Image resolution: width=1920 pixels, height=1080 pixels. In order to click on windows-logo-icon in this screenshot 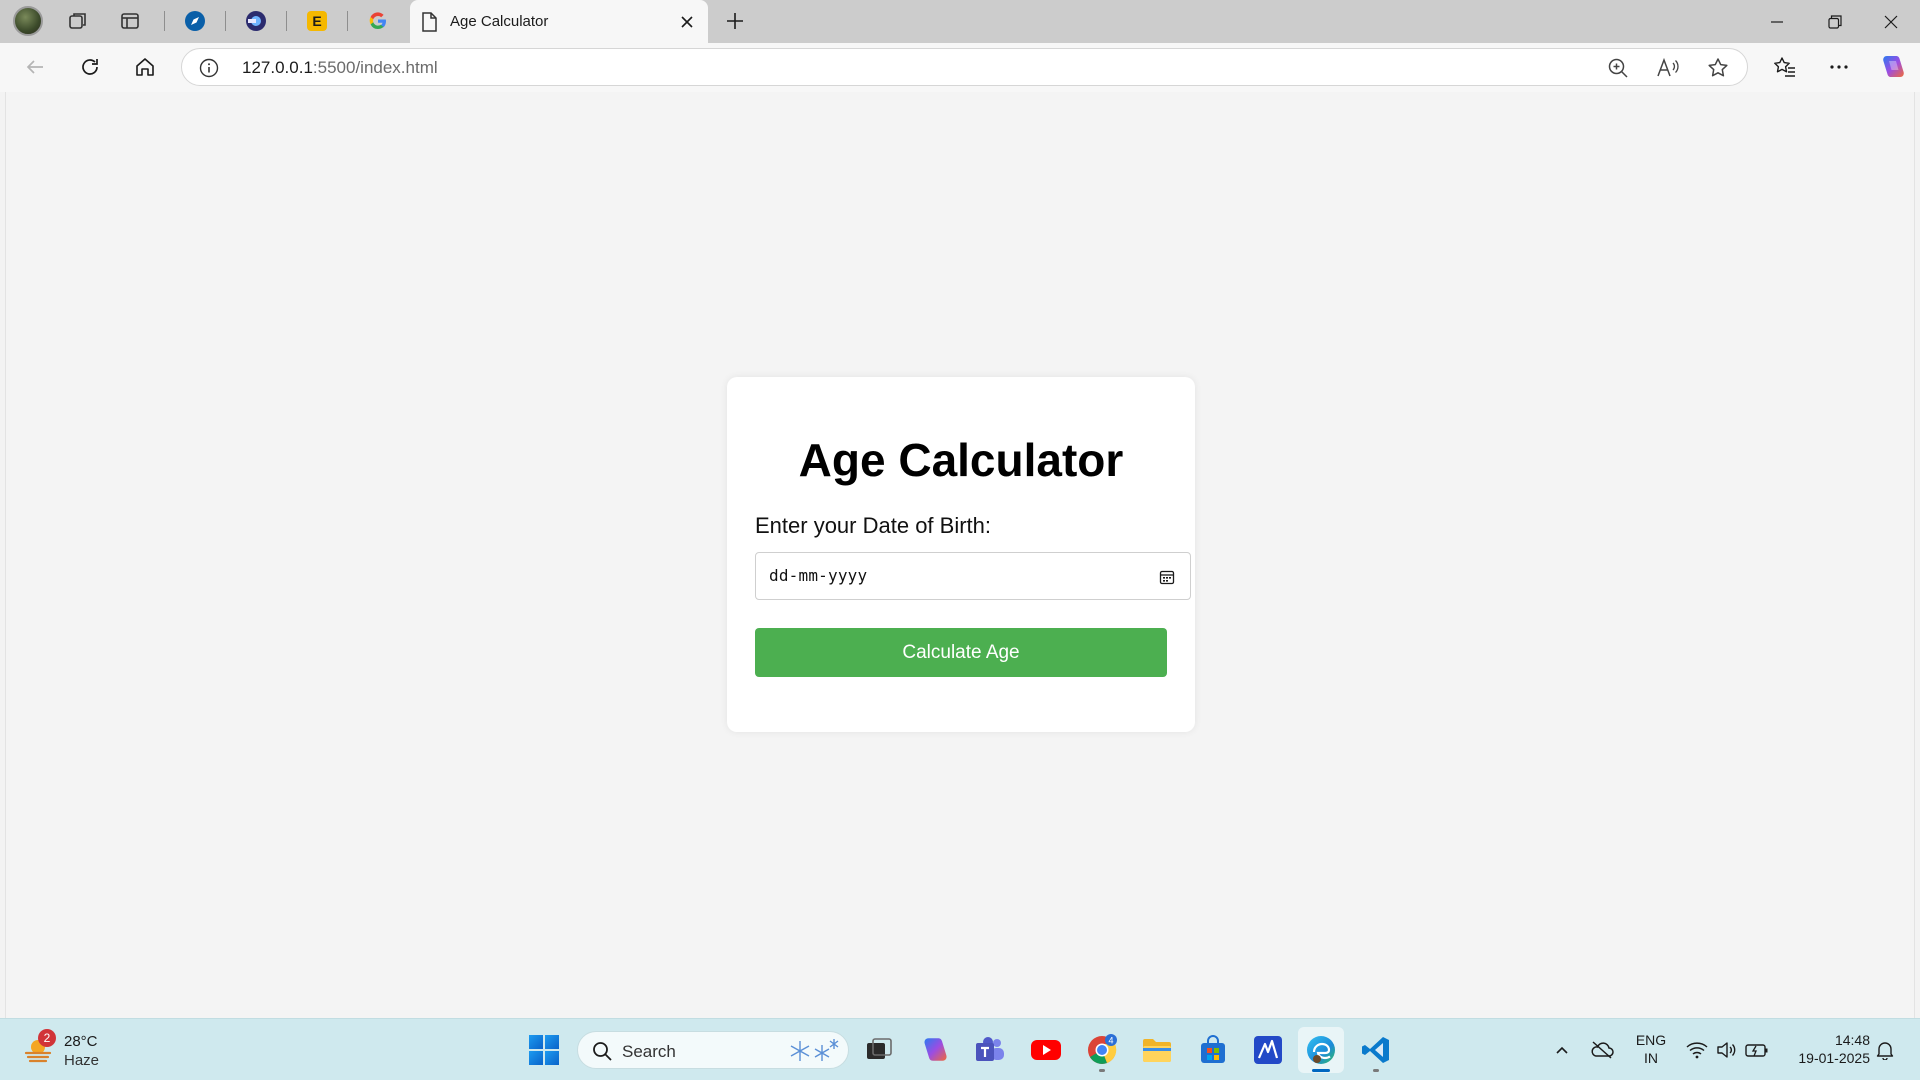, I will do `click(544, 1050)`.